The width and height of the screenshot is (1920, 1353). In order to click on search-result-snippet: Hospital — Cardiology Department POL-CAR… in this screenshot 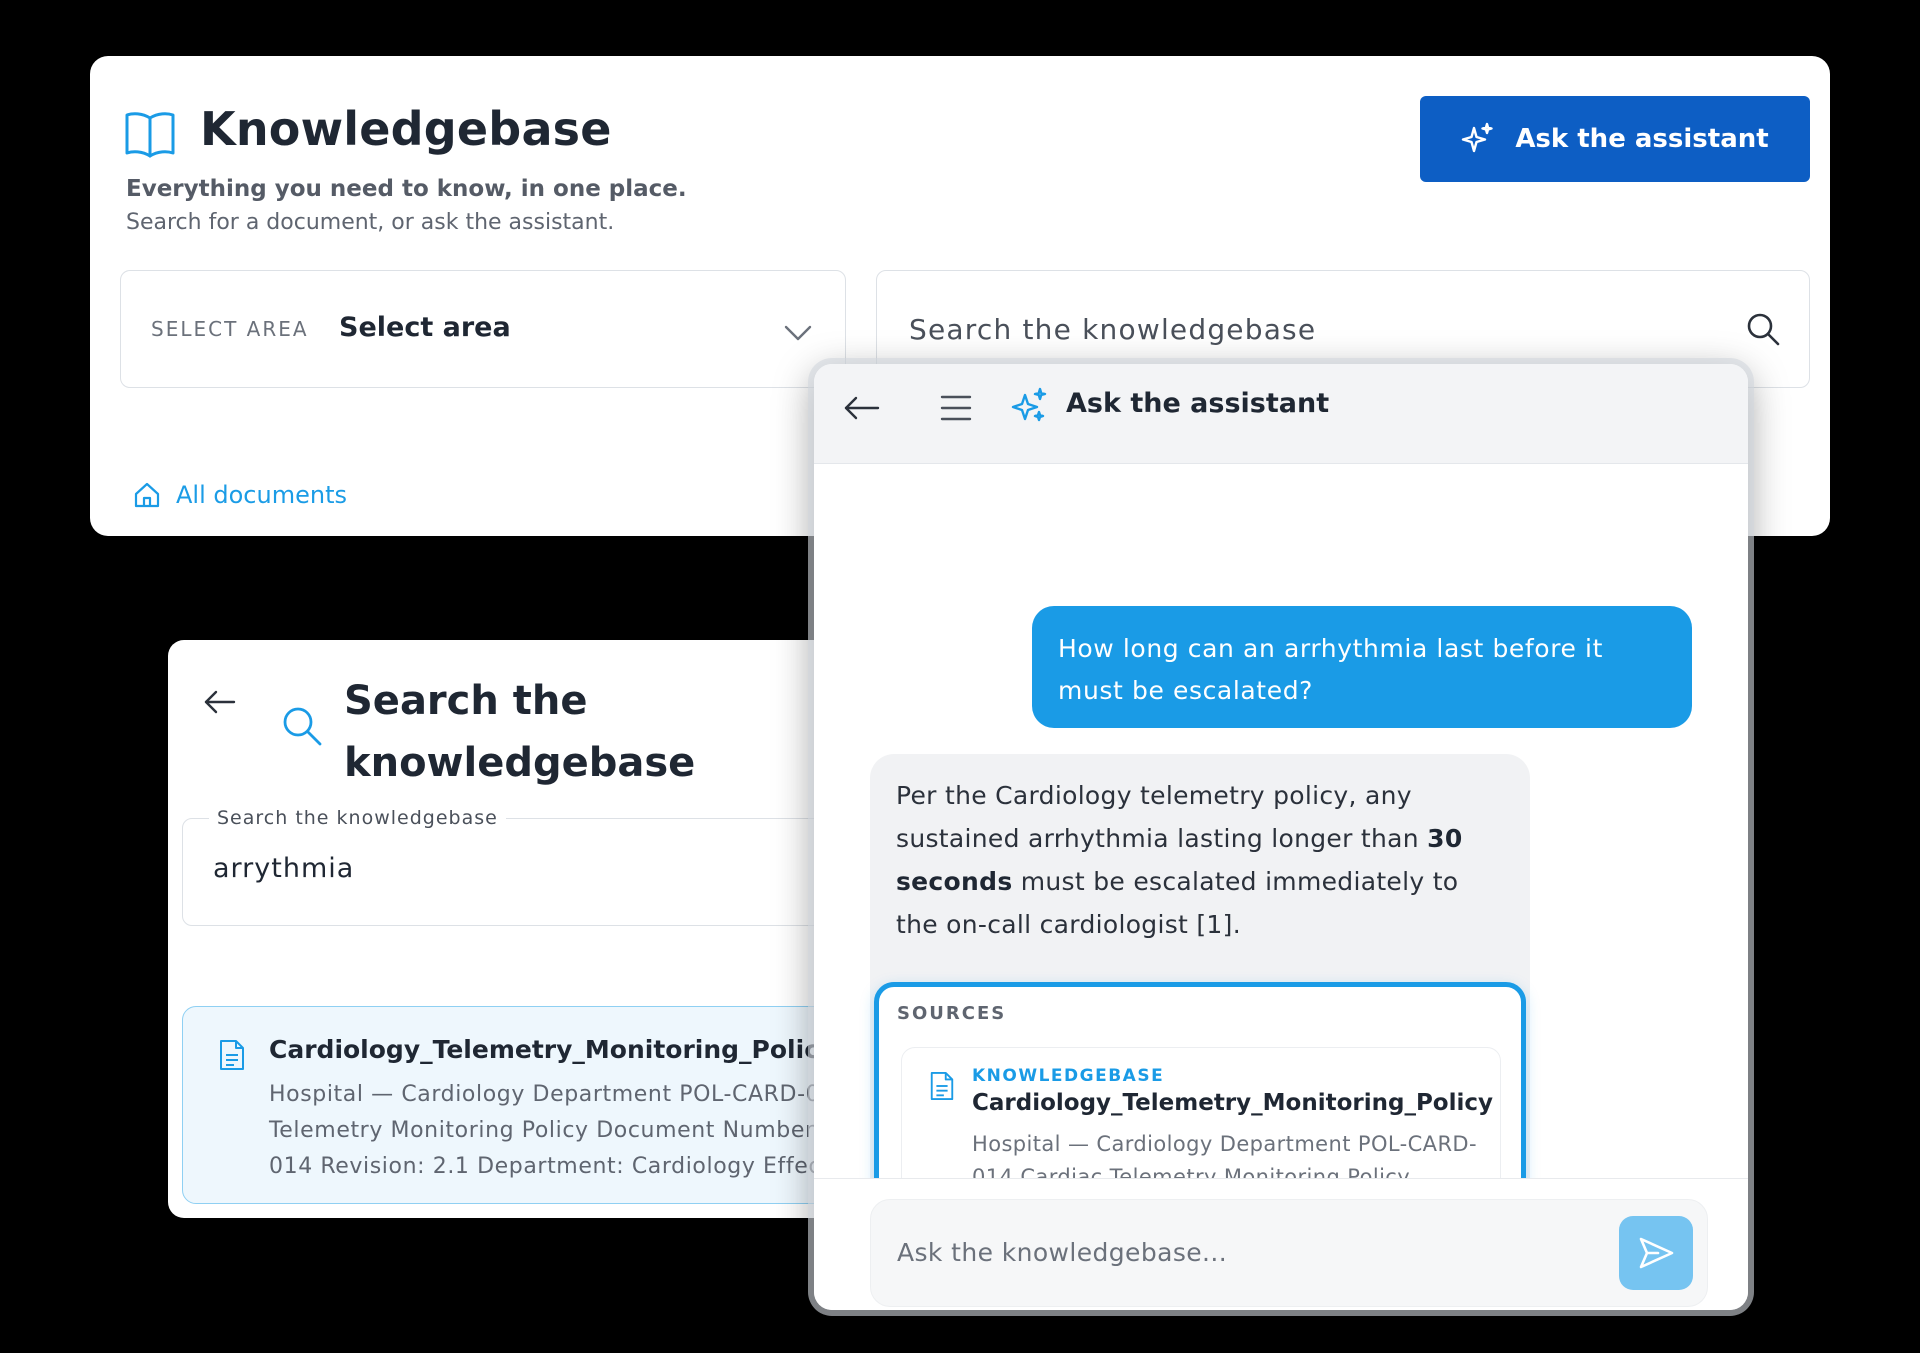, I will do `click(568, 1130)`.